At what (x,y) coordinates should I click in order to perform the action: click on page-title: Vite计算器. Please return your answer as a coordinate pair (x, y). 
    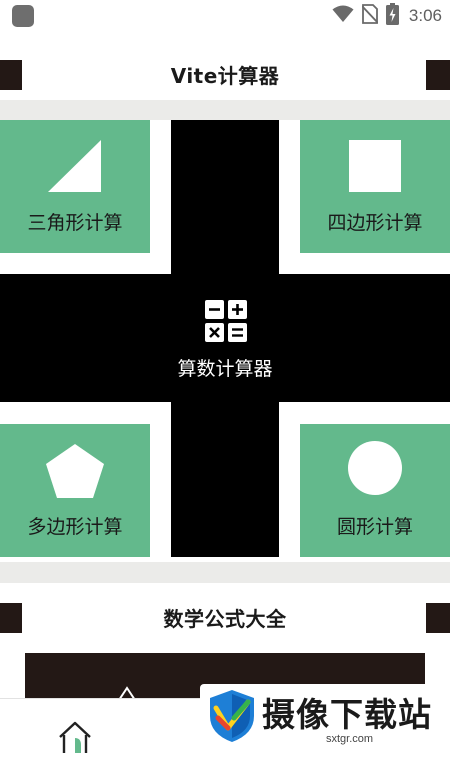
    Looking at the image, I should click on (225, 76).